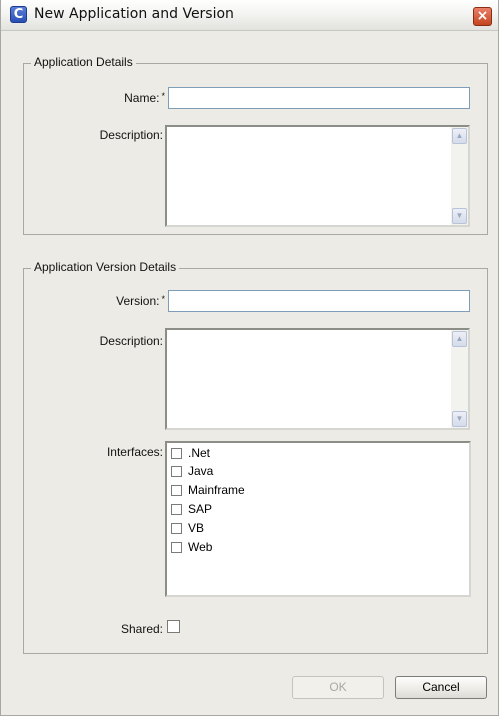 This screenshot has height=716, width=499. What do you see at coordinates (249, 15) in the screenshot?
I see `title-bar: C New Application and Version ×` at bounding box center [249, 15].